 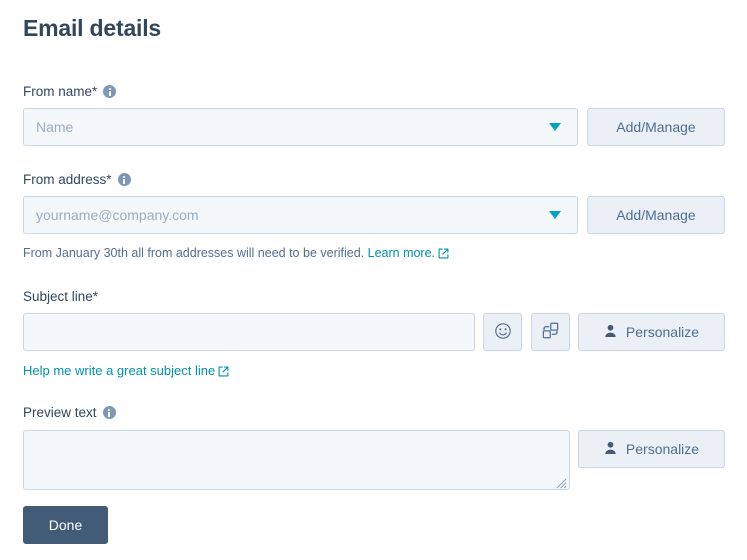 I want to click on from-address-label-text: From address, so click(x=65, y=179).